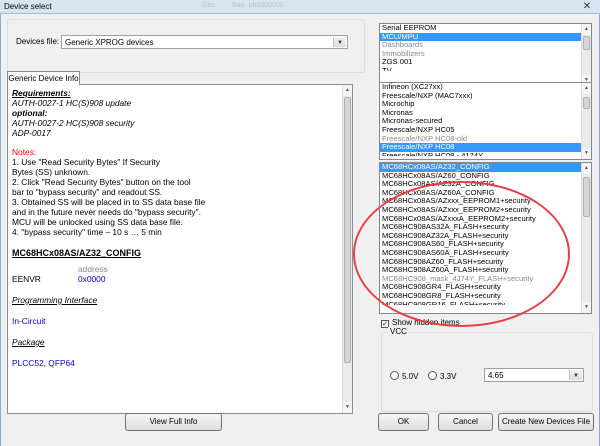  I want to click on vcc-option-3v-label: 3.3V, so click(448, 376).